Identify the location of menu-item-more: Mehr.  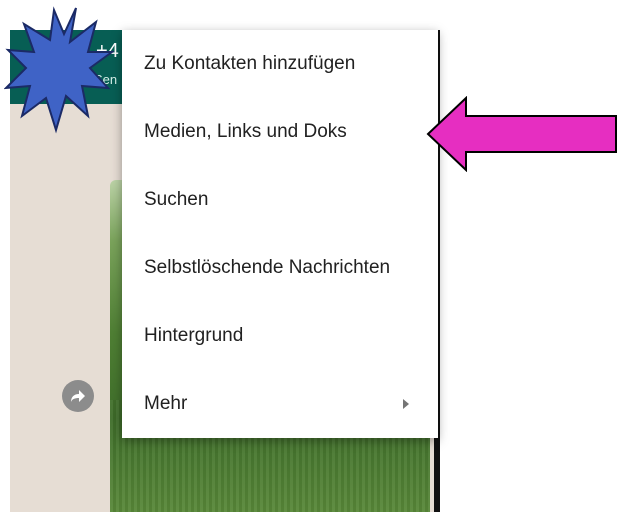
(280, 404).